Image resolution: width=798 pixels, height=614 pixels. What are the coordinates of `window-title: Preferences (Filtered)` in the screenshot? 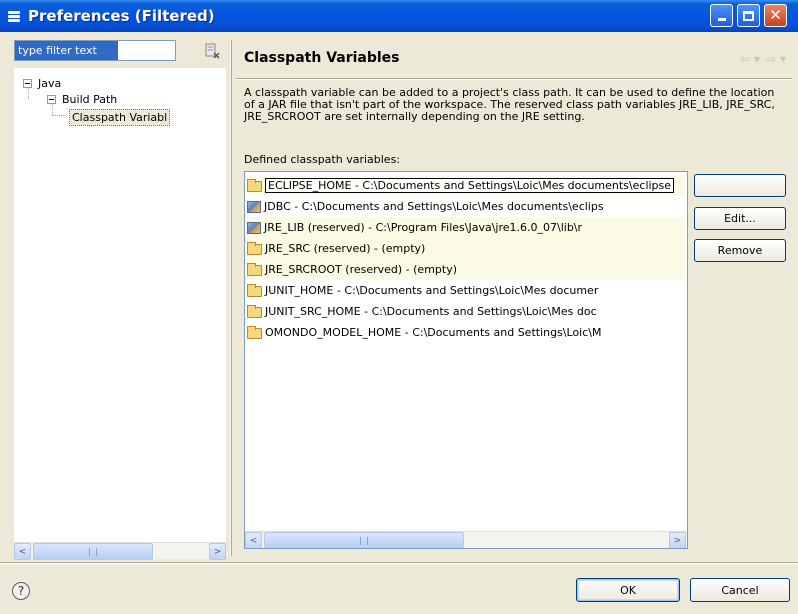 It's located at (121, 16).